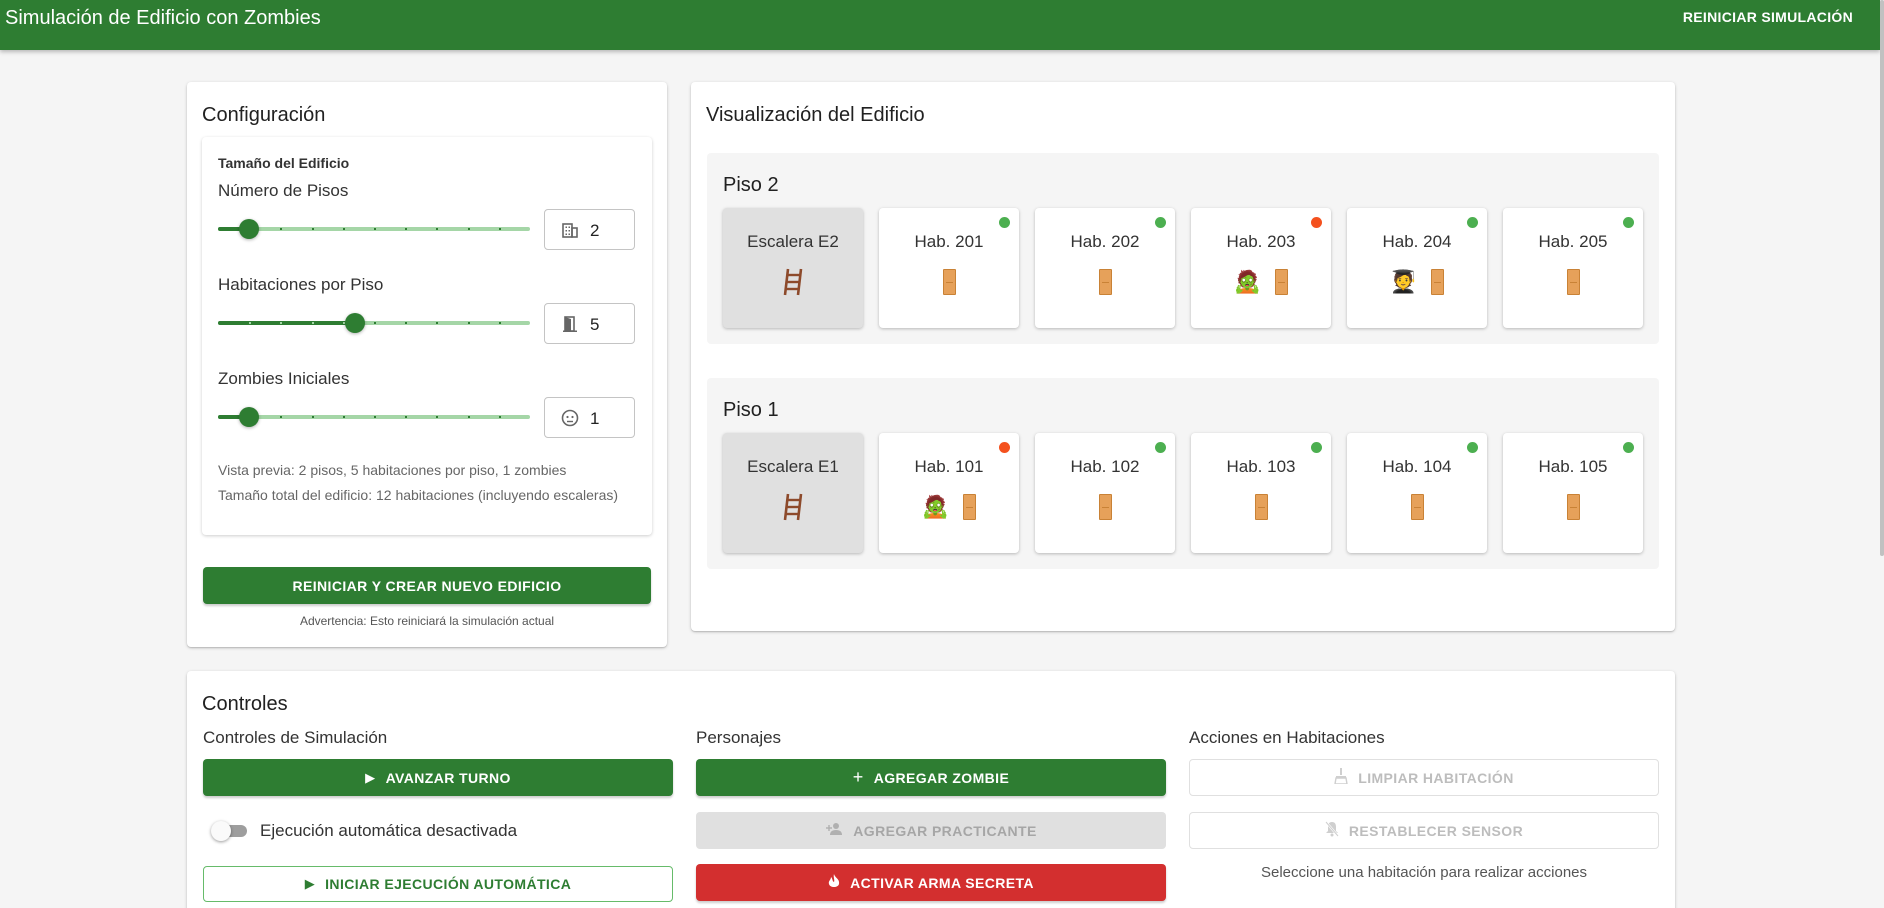 The height and width of the screenshot is (908, 1884). Describe the element at coordinates (595, 418) in the screenshot. I see `zombies-value: 1` at that location.